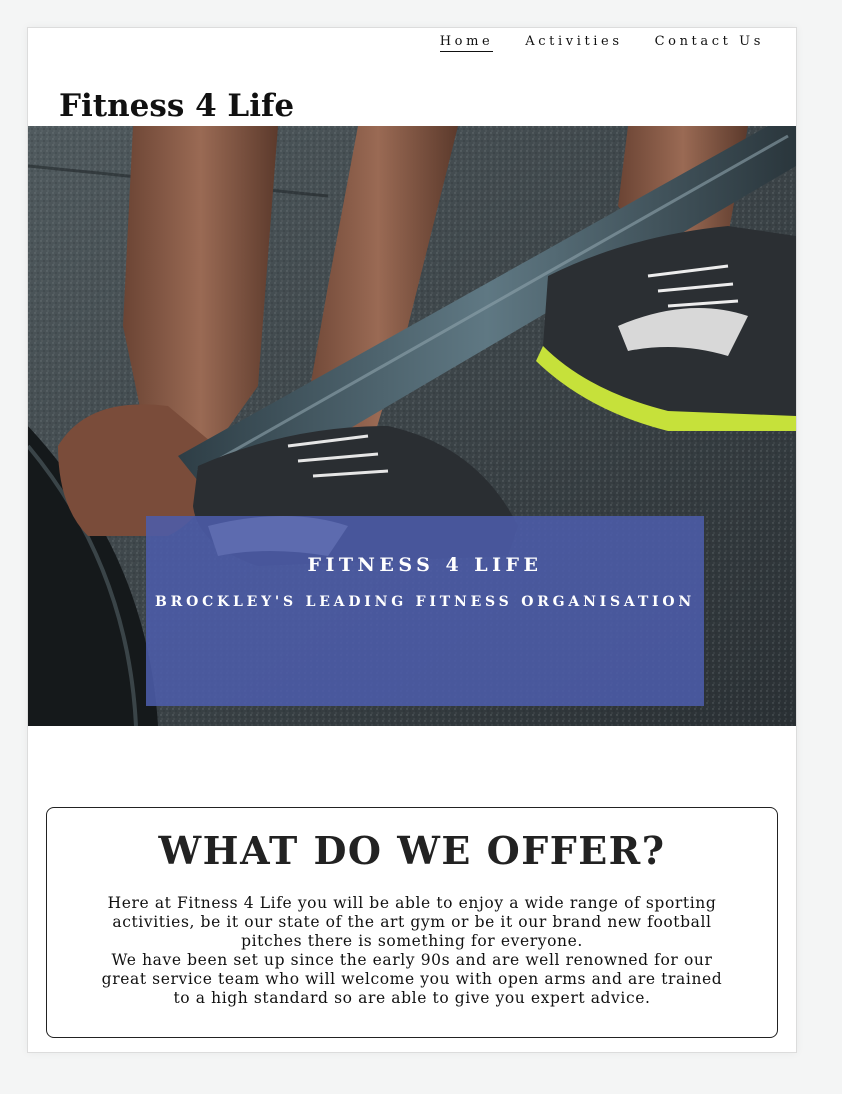  I want to click on nav-contact-us: Contact Us, so click(709, 43).